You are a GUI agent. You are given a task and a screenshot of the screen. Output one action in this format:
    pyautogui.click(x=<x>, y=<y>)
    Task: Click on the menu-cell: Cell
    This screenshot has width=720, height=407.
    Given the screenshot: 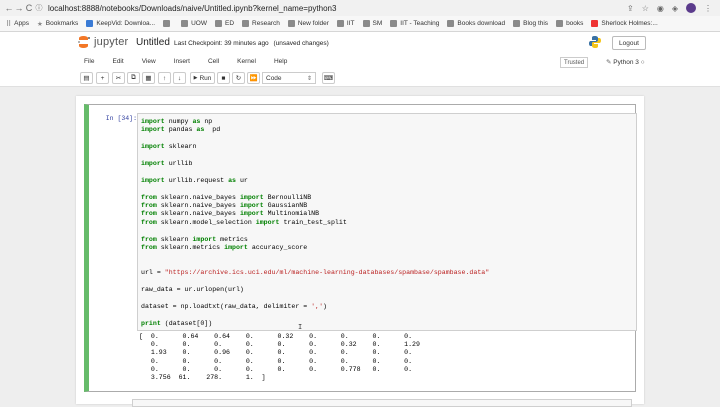 What is the action you would take?
    pyautogui.click(x=213, y=61)
    